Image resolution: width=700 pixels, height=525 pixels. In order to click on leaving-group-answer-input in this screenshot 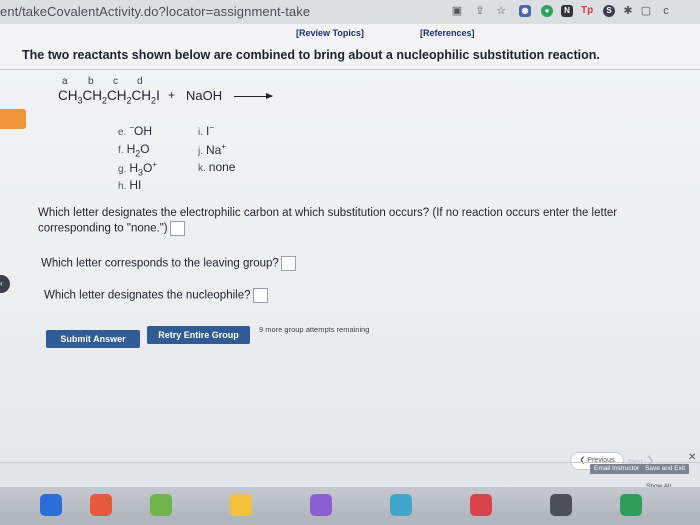, I will do `click(288, 263)`.